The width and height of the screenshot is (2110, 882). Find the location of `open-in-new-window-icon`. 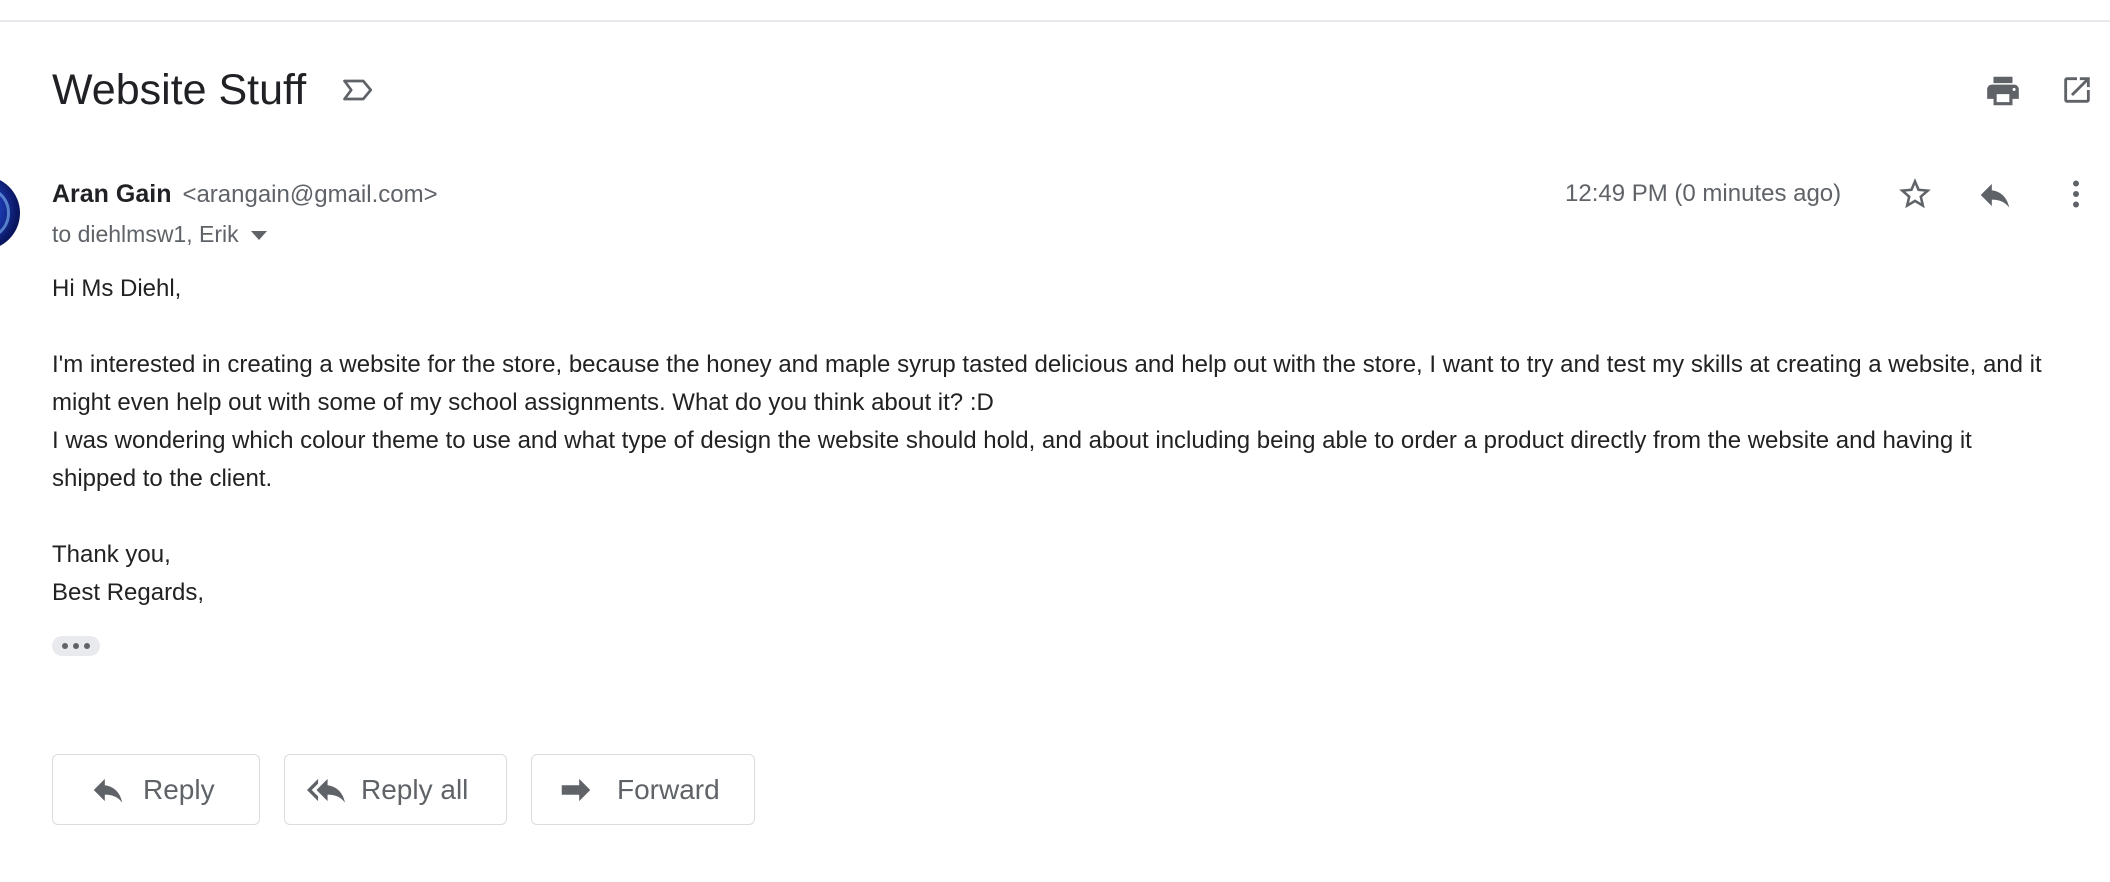

open-in-new-window-icon is located at coordinates (2077, 90).